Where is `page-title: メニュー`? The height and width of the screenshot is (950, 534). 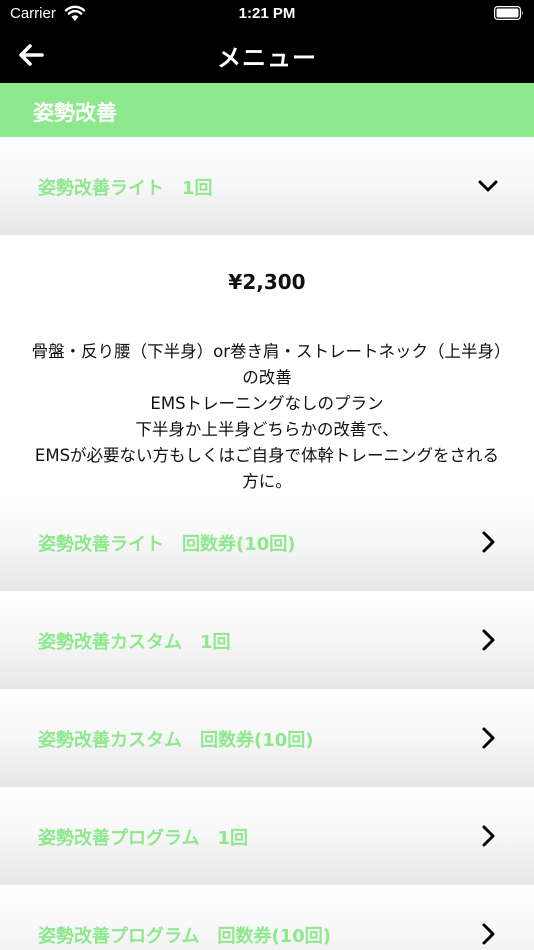
page-title: メニュー is located at coordinates (267, 58).